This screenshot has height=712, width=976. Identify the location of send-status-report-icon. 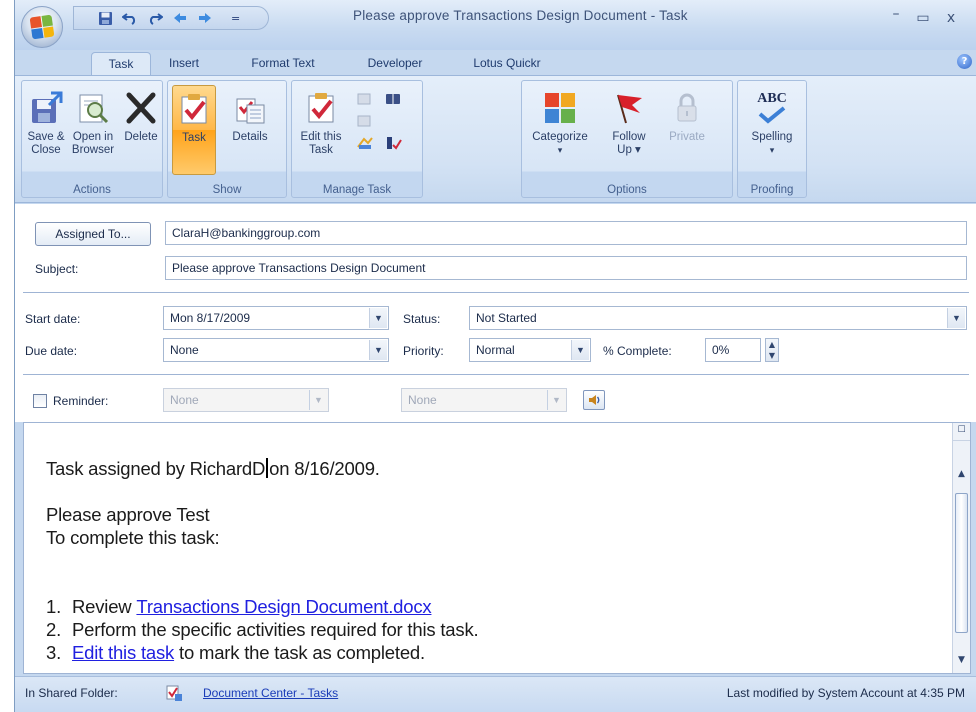
(365, 121).